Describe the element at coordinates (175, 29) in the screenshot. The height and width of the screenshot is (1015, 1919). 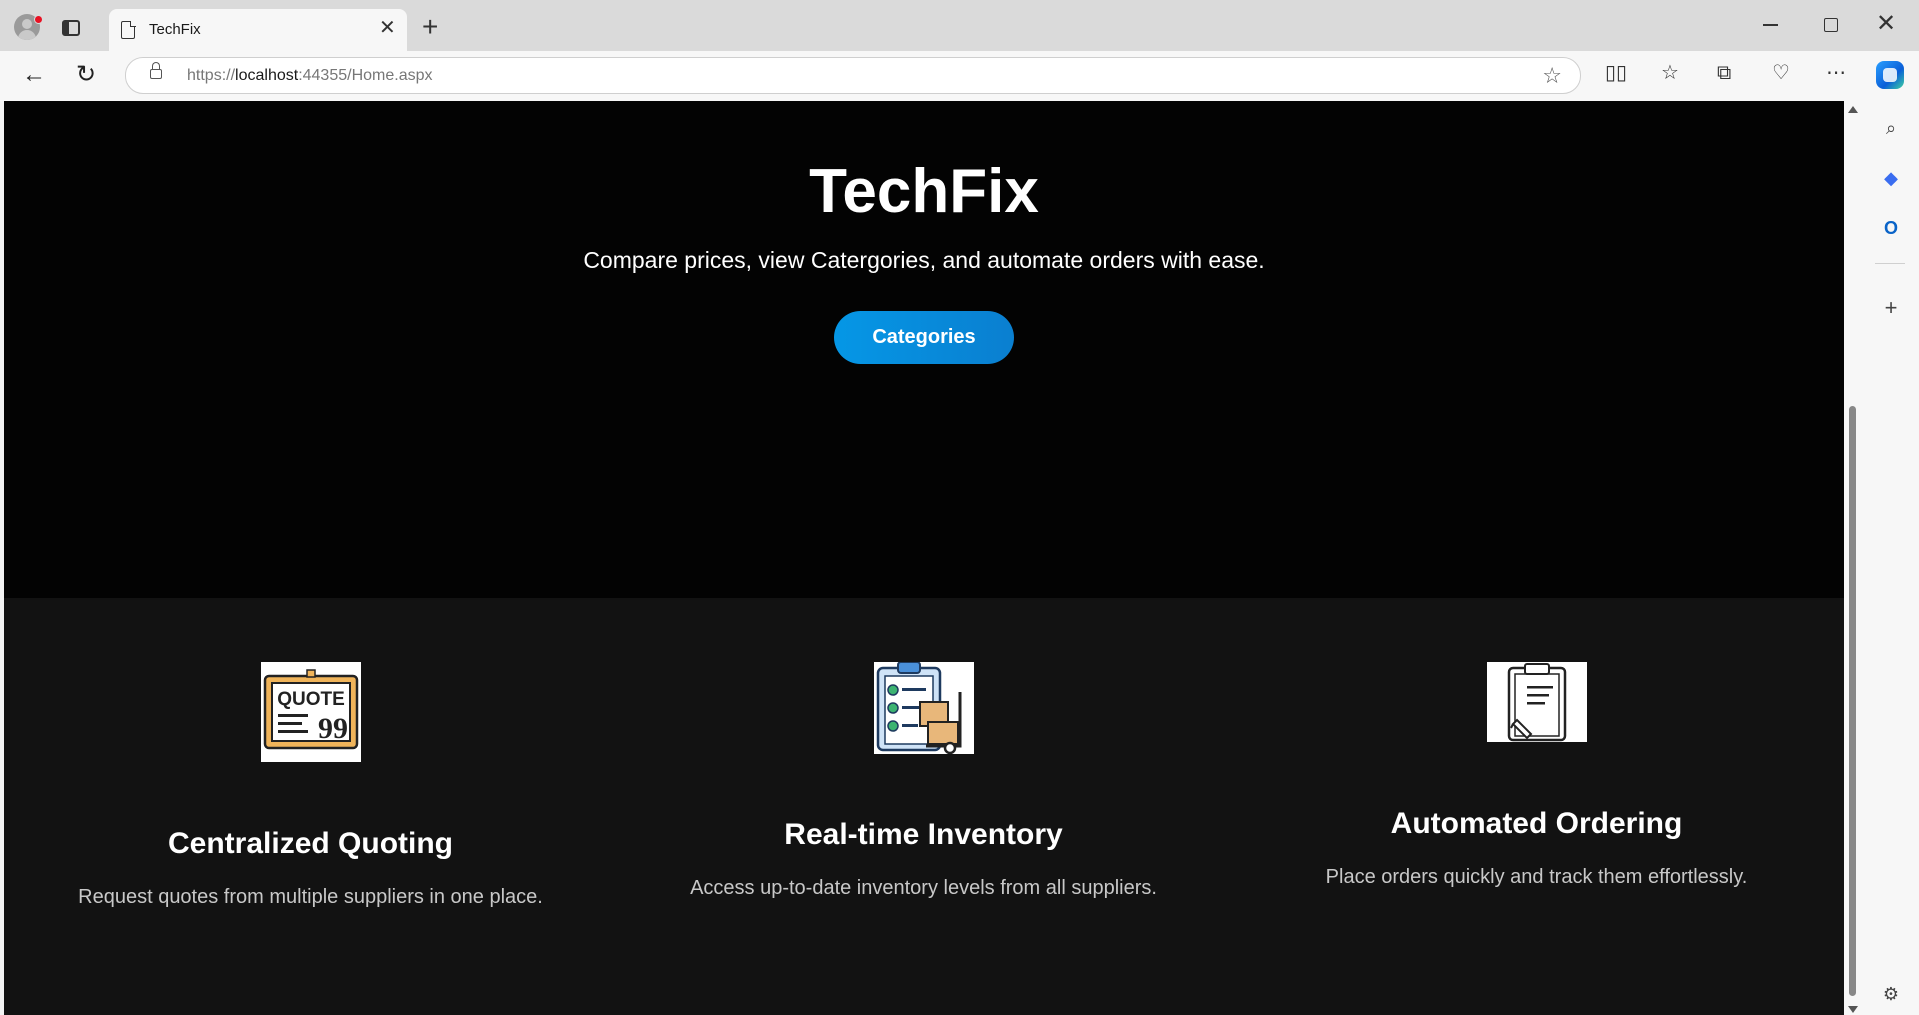
I see `tab-title: TechFix` at that location.